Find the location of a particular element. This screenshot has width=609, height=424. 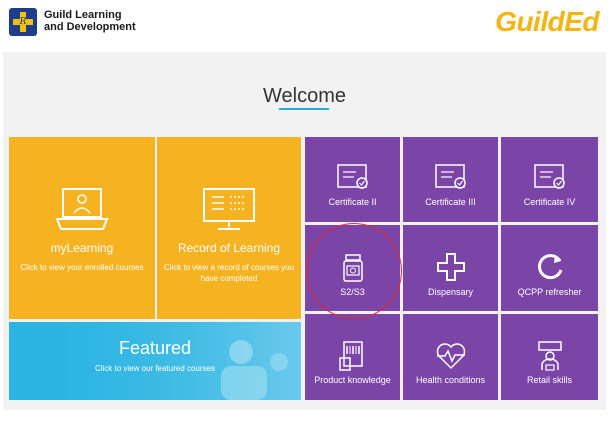

title-underline is located at coordinates (304, 109).